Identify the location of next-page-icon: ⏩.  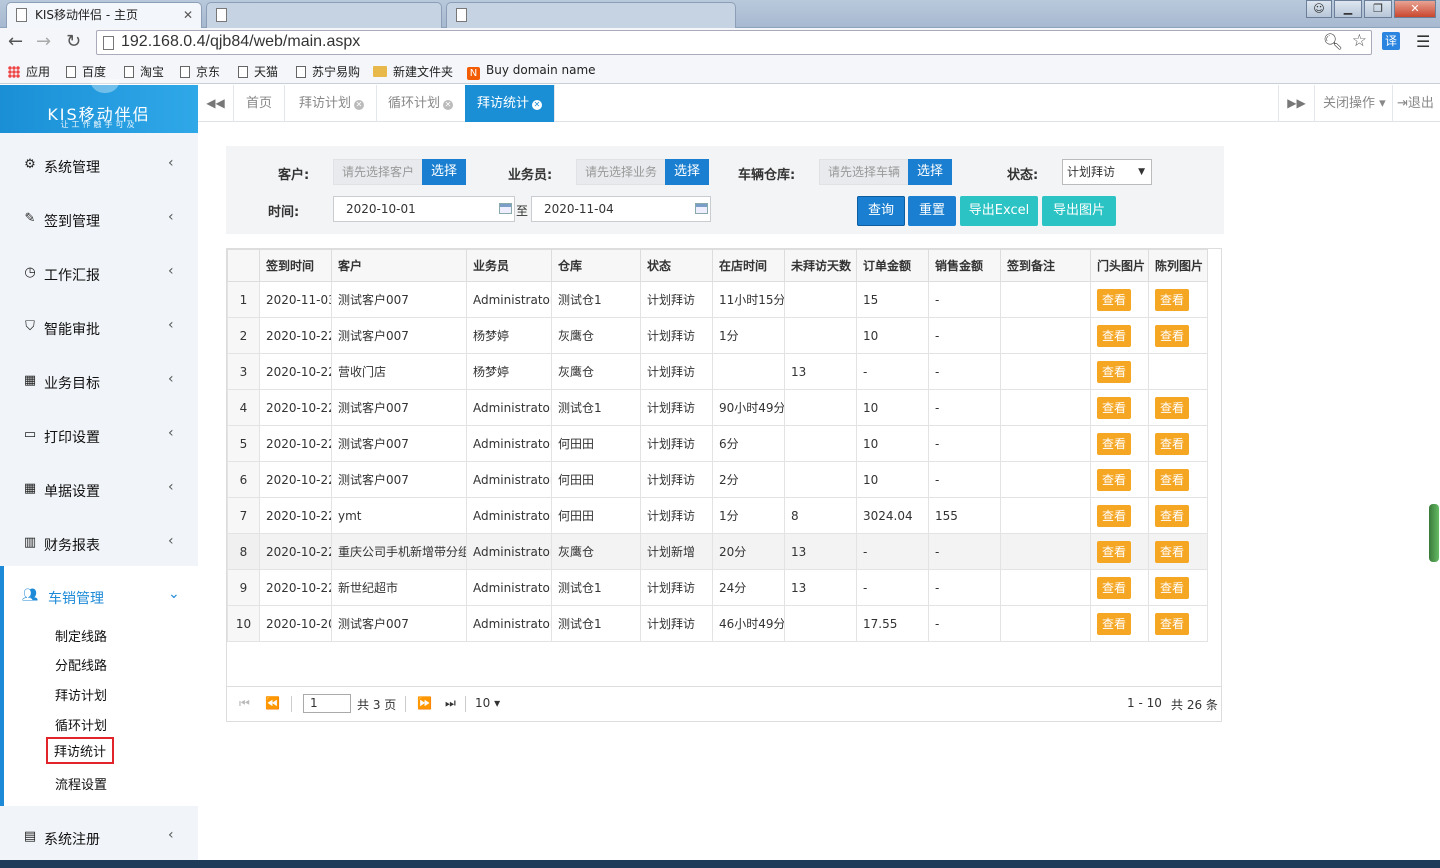
(424, 703).